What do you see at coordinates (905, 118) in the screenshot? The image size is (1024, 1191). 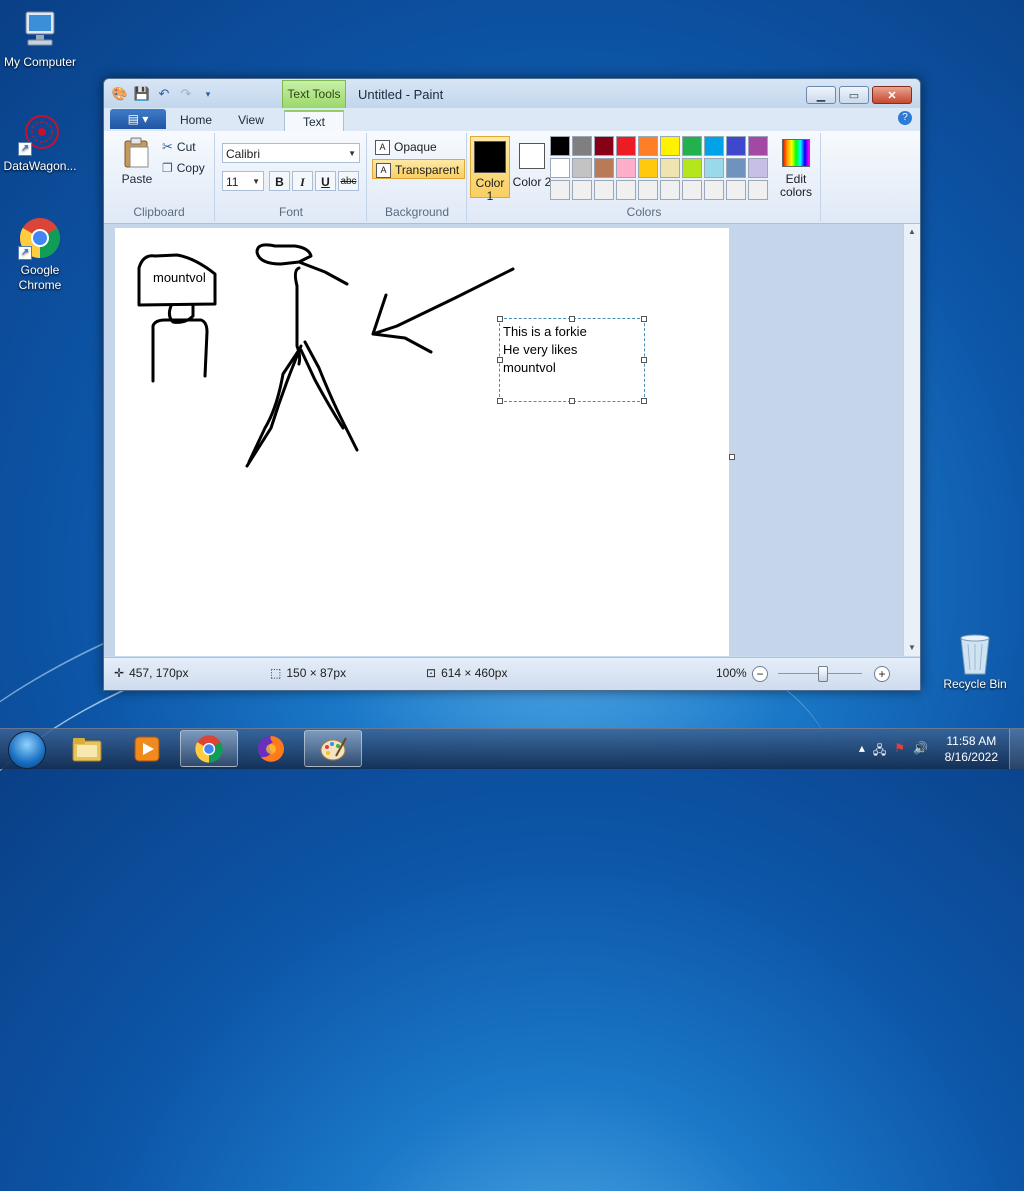 I see `help-icon: ?` at bounding box center [905, 118].